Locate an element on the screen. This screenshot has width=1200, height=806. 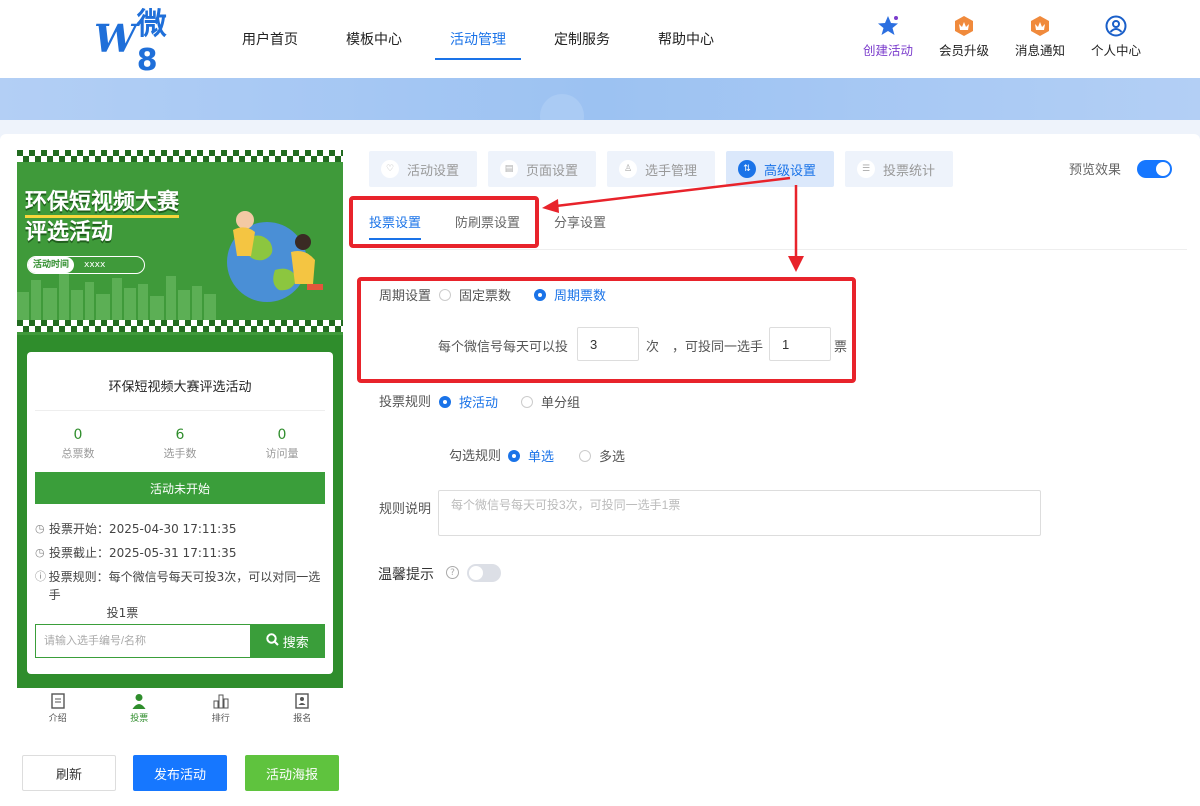
vote-start-line: ◷ 投票开始：2025-04-30 17:11:35 is located at coordinates (135, 529).